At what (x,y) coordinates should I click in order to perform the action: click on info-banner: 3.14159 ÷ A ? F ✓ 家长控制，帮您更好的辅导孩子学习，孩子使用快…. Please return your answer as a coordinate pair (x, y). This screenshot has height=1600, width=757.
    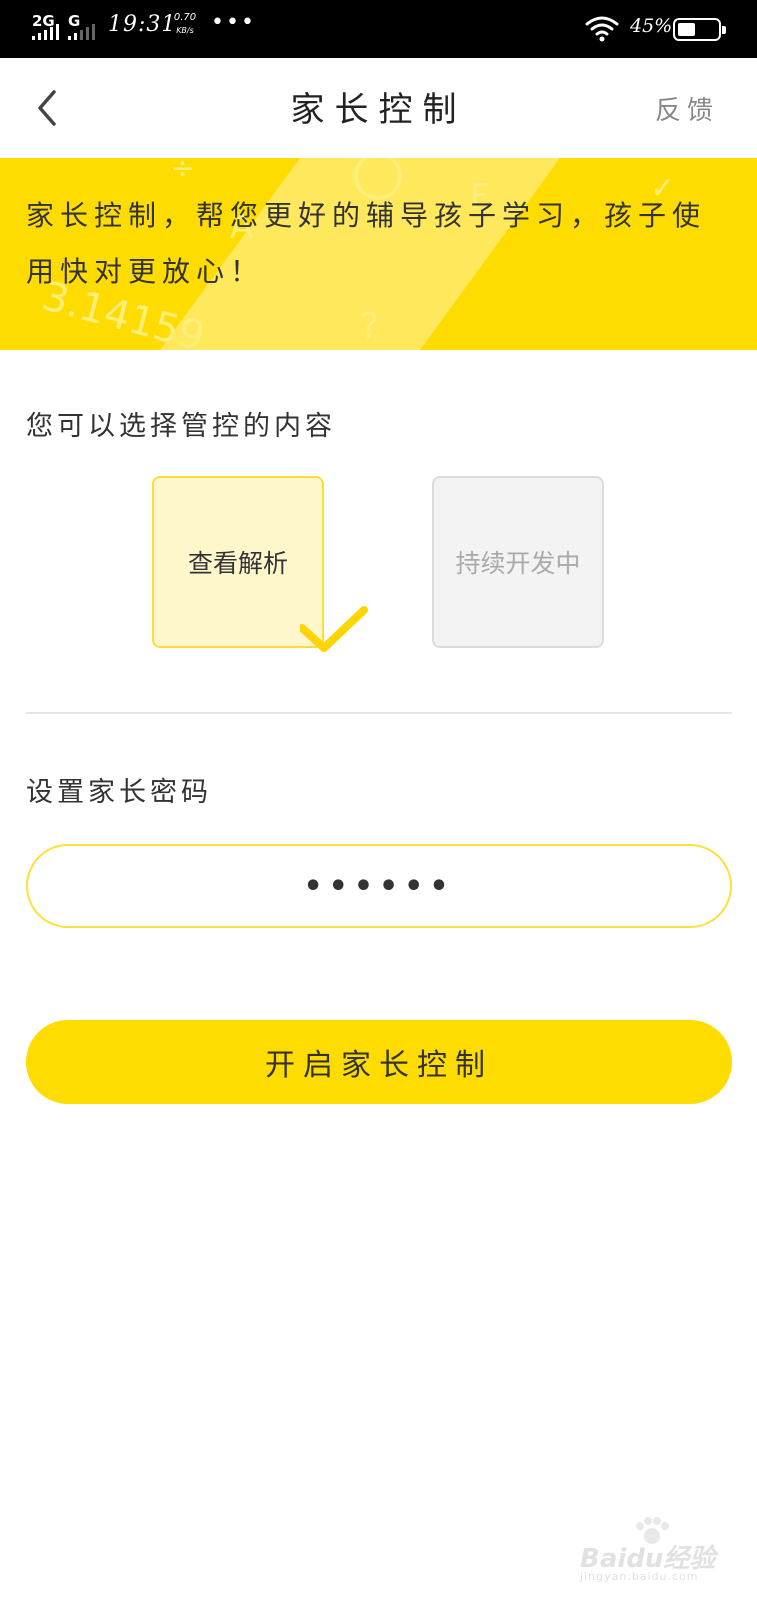
    Looking at the image, I should click on (378, 254).